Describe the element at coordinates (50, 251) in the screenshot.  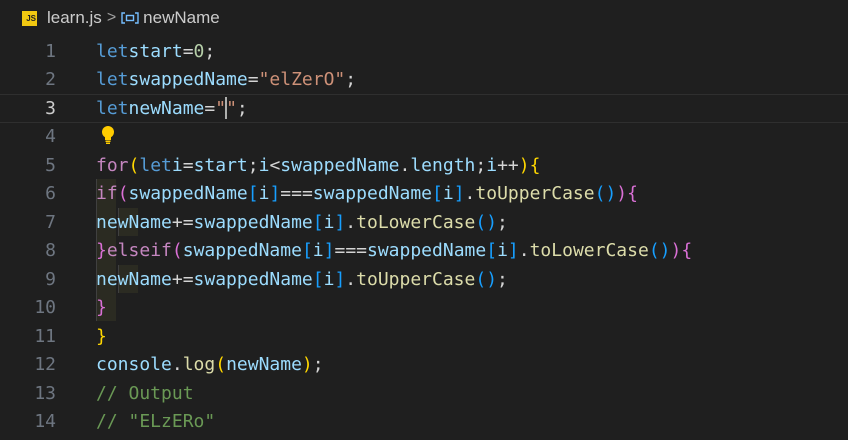
I see `line-number: 8` at that location.